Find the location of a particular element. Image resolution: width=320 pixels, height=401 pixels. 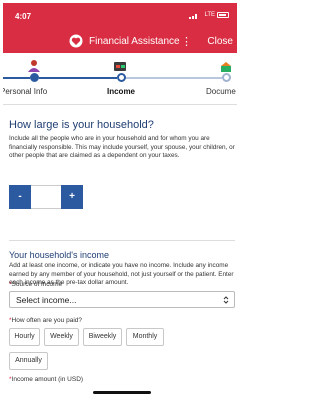

signal-icon is located at coordinates (193, 16).